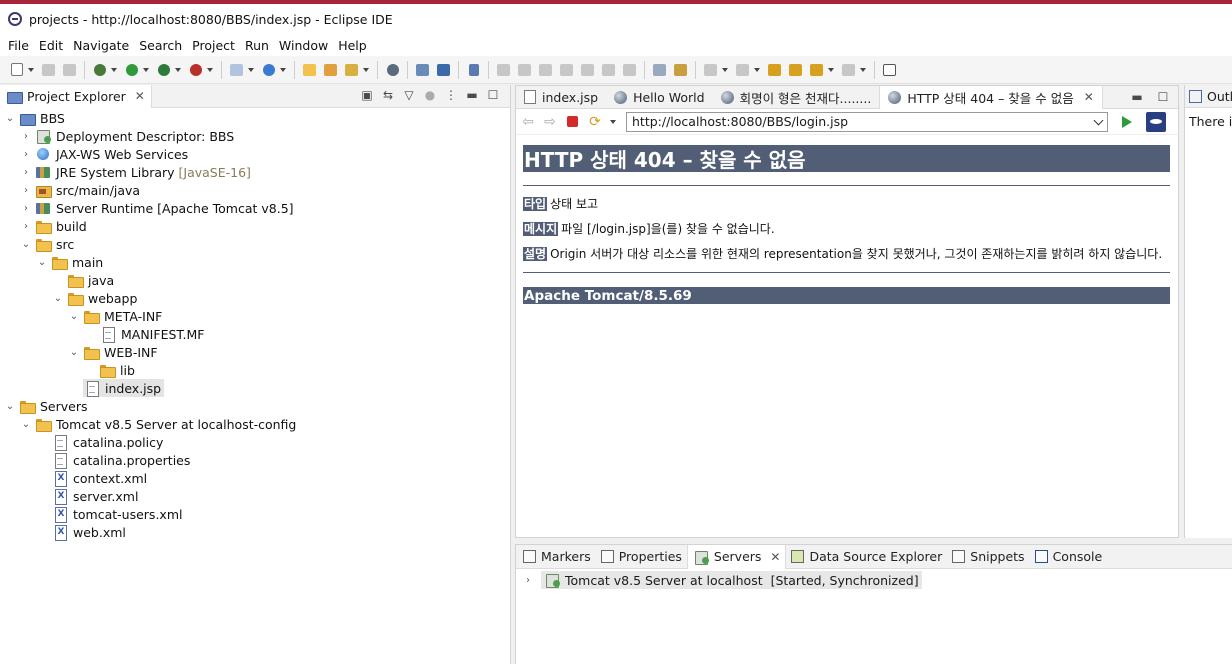 The height and width of the screenshot is (664, 1232). What do you see at coordinates (46, 406) in the screenshot?
I see `tree-item-servers: ⌄ Servers` at bounding box center [46, 406].